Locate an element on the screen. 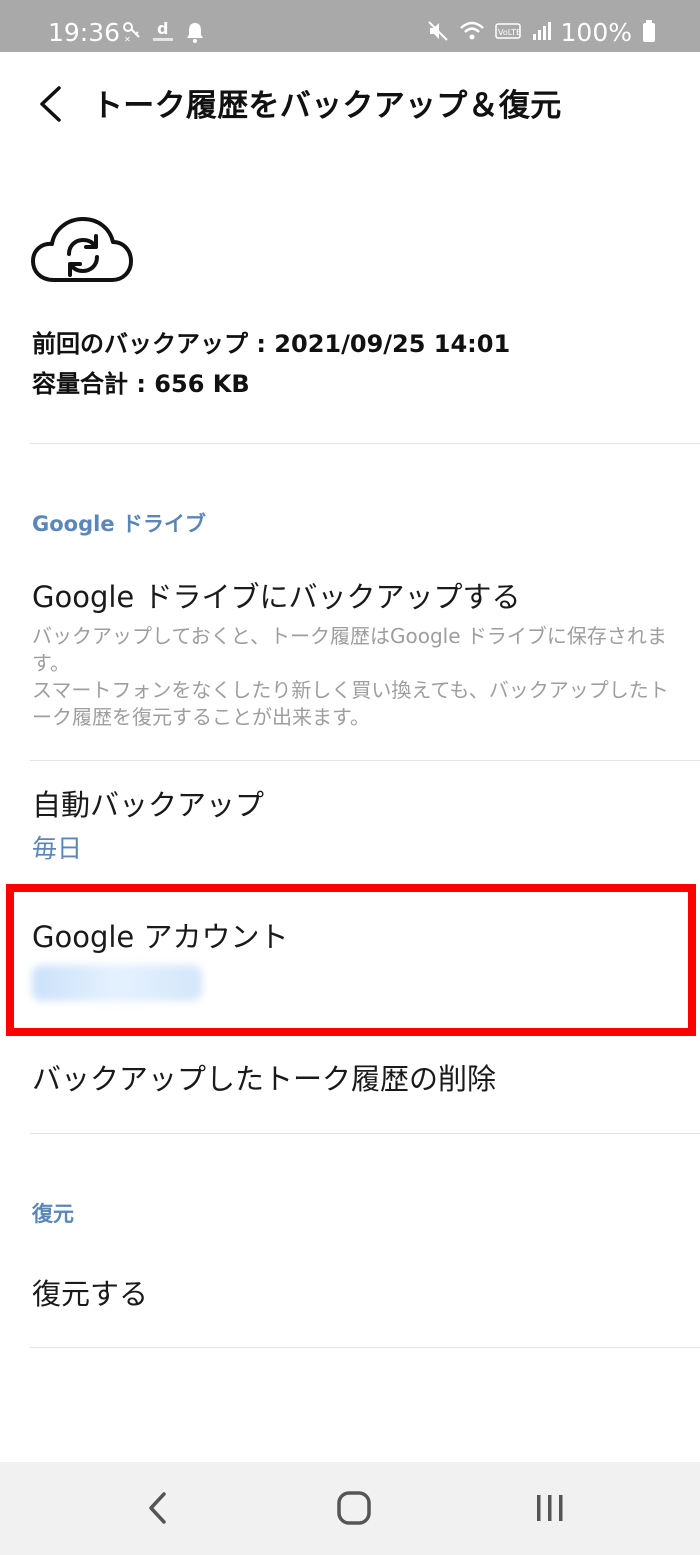 This screenshot has height=1555, width=700. restore-item: 復元する is located at coordinates (350, 1298).